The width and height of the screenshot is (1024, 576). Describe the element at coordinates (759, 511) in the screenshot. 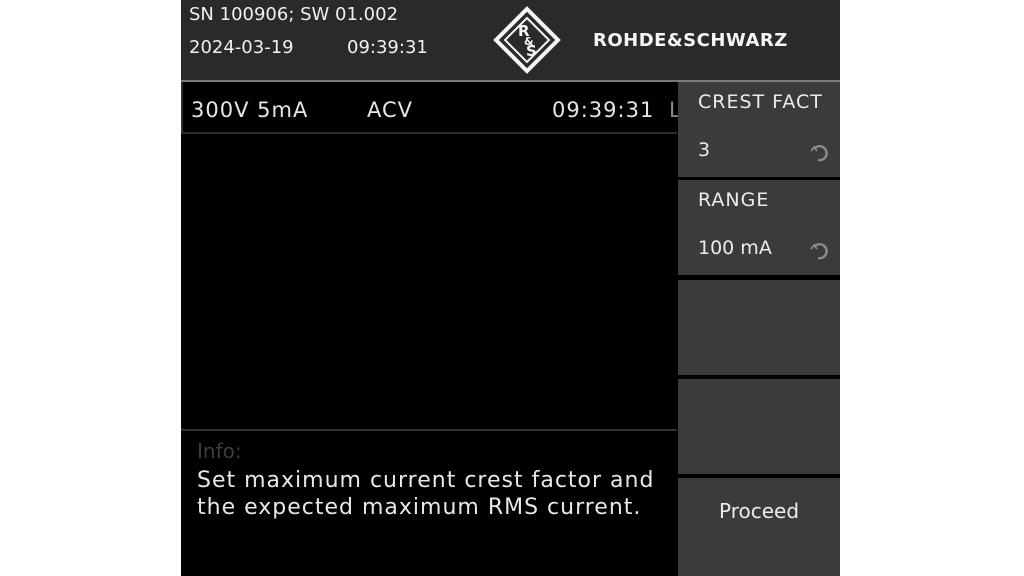

I see `proceed-label: Proceed` at that location.